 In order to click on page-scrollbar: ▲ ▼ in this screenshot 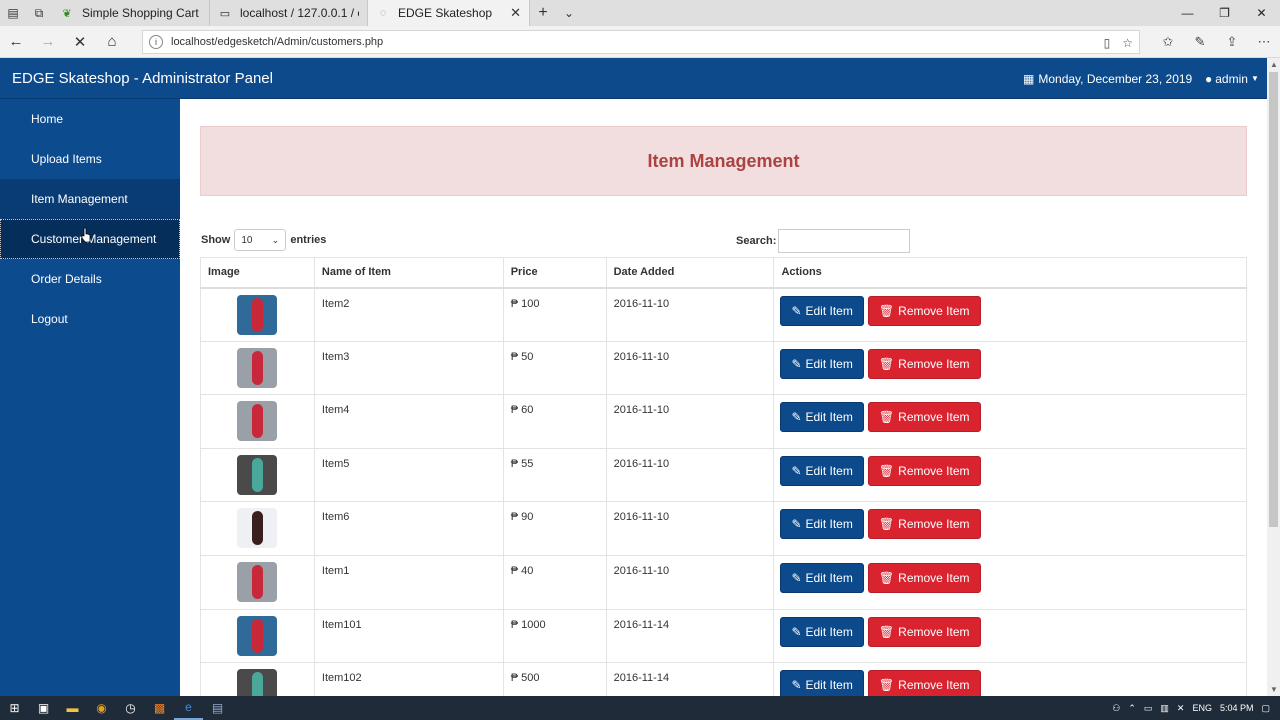, I will do `click(1273, 377)`.